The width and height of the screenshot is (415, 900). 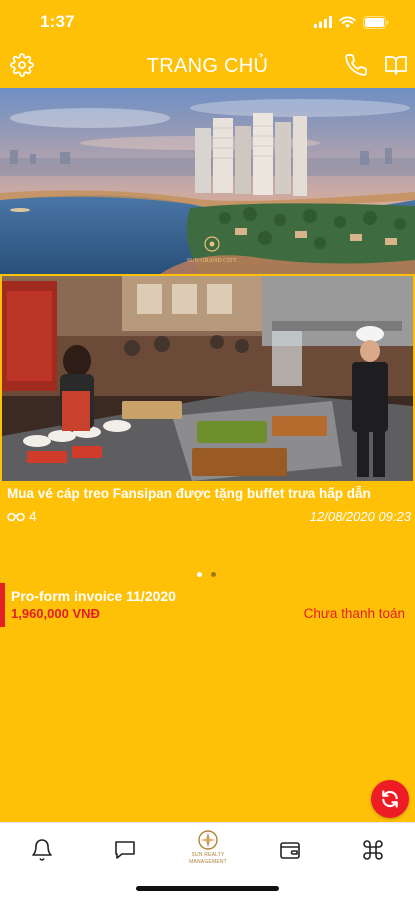 What do you see at coordinates (360, 516) in the screenshot?
I see `news-date: 12/08/2020 09:23` at bounding box center [360, 516].